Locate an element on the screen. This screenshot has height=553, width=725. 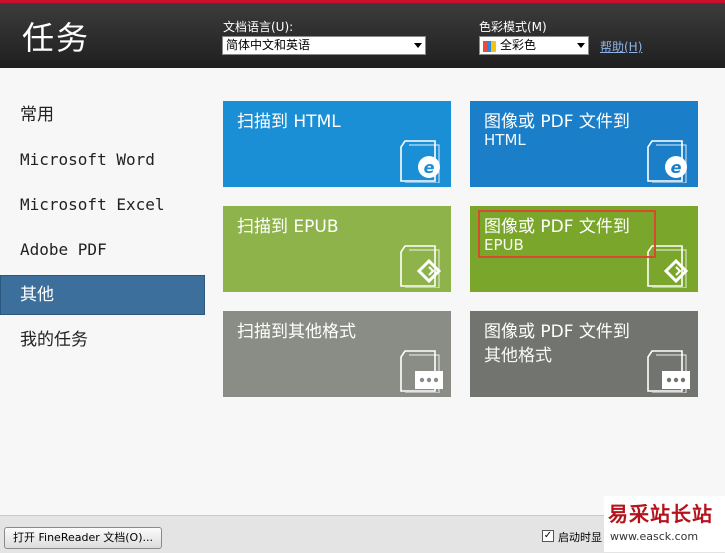
watermark-title: 易采站长站 is located at coordinates (660, 514).